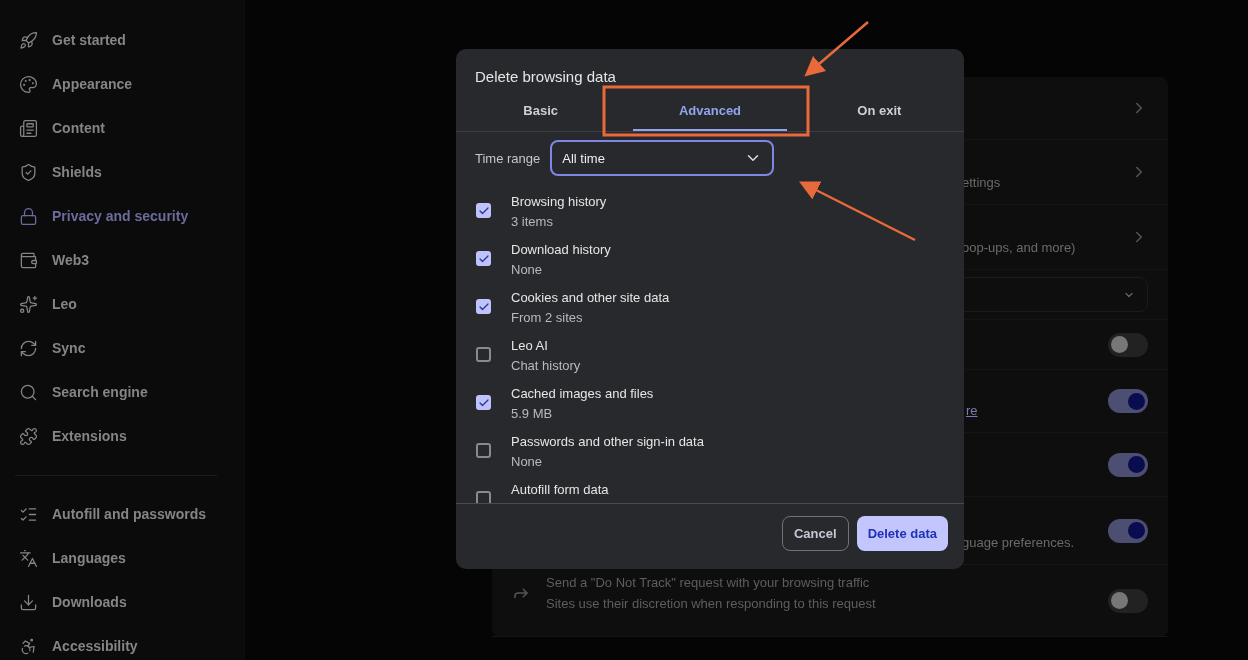  I want to click on item-label: Cached images and files, so click(582, 393).